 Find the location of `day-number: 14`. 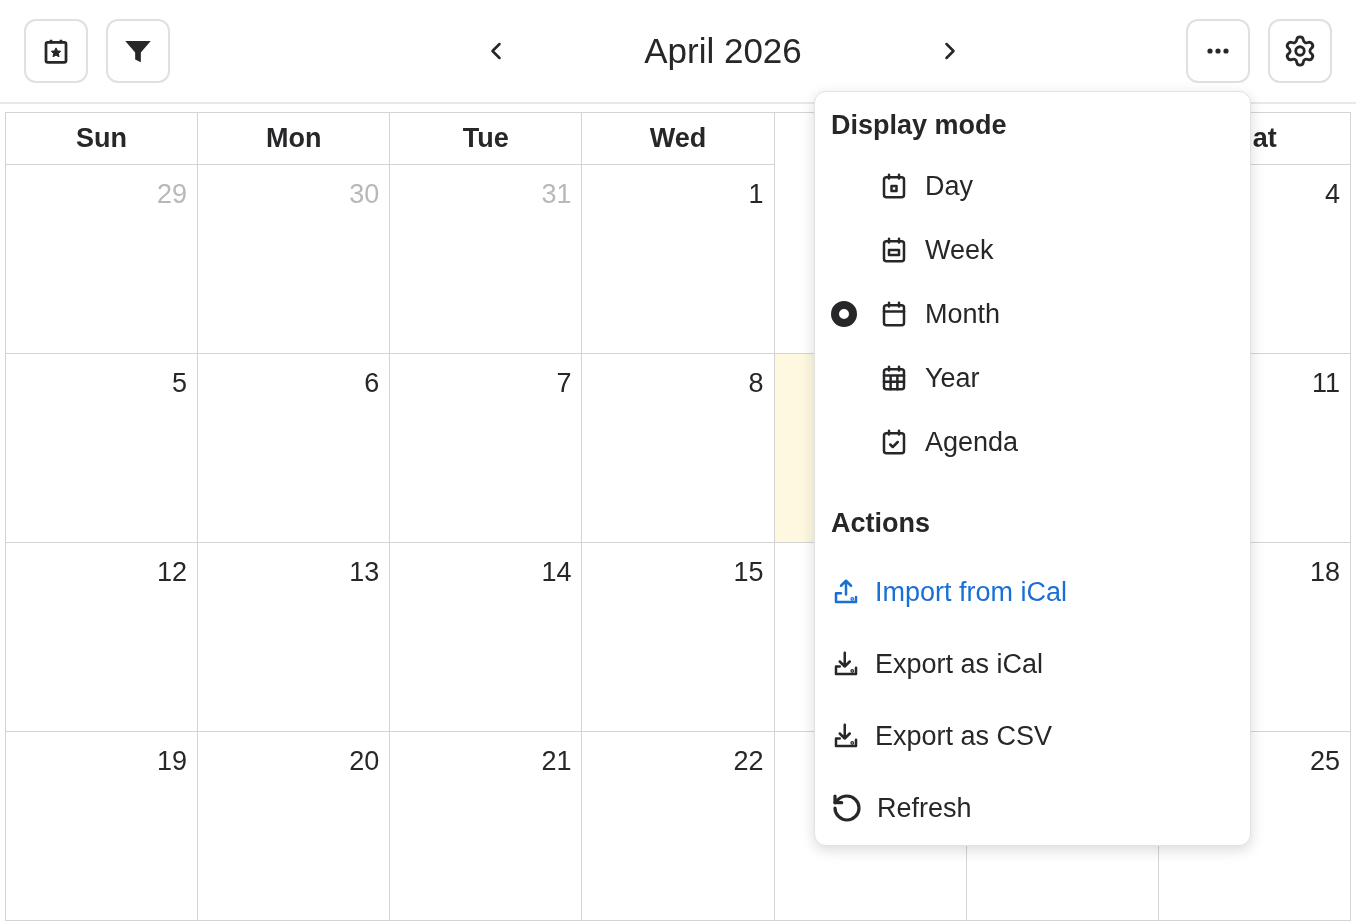

day-number: 14 is located at coordinates (556, 572).